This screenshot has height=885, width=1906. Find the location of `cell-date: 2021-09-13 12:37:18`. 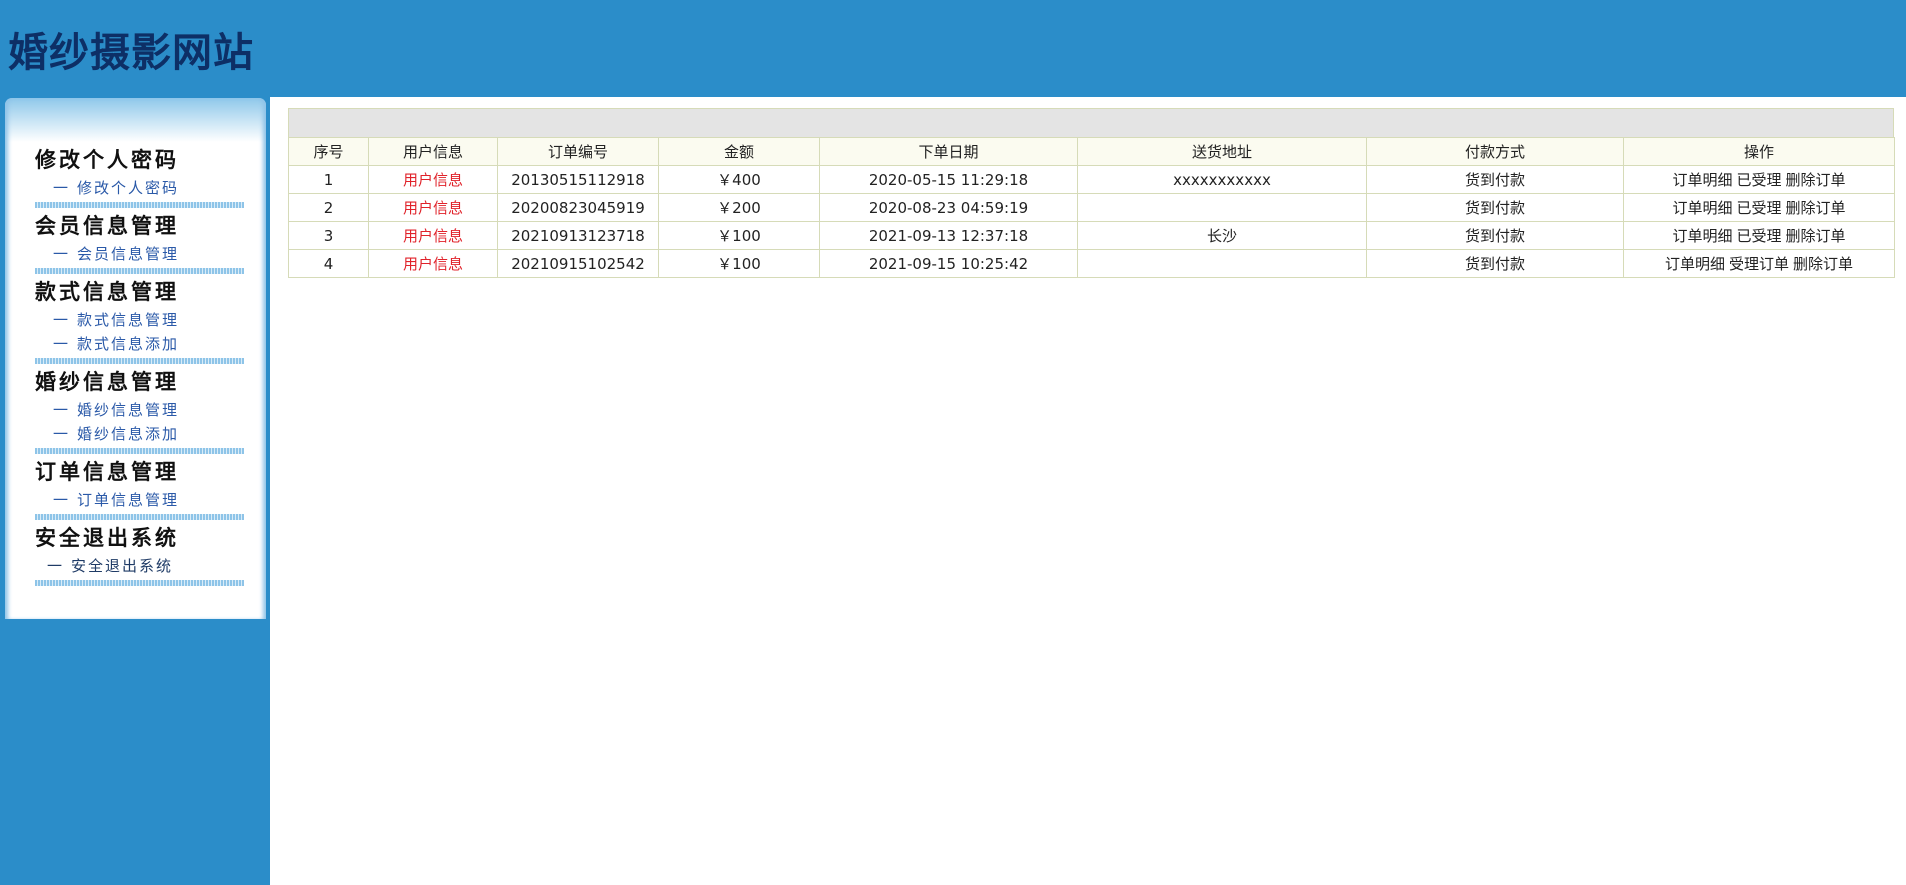

cell-date: 2021-09-13 12:37:18 is located at coordinates (948, 235).